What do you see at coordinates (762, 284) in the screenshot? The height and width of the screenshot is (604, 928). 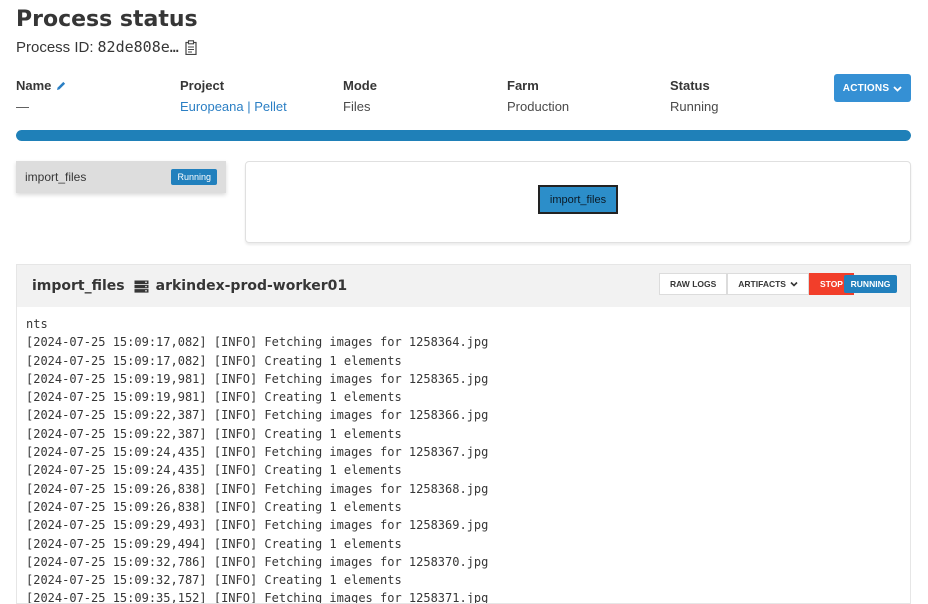 I see `artifacts-label: ARTIFACTS` at bounding box center [762, 284].